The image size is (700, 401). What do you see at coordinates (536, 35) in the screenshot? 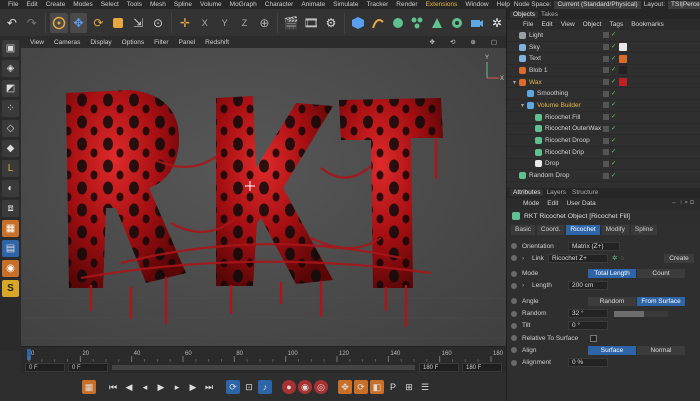
I see `object-name: Light` at bounding box center [536, 35].